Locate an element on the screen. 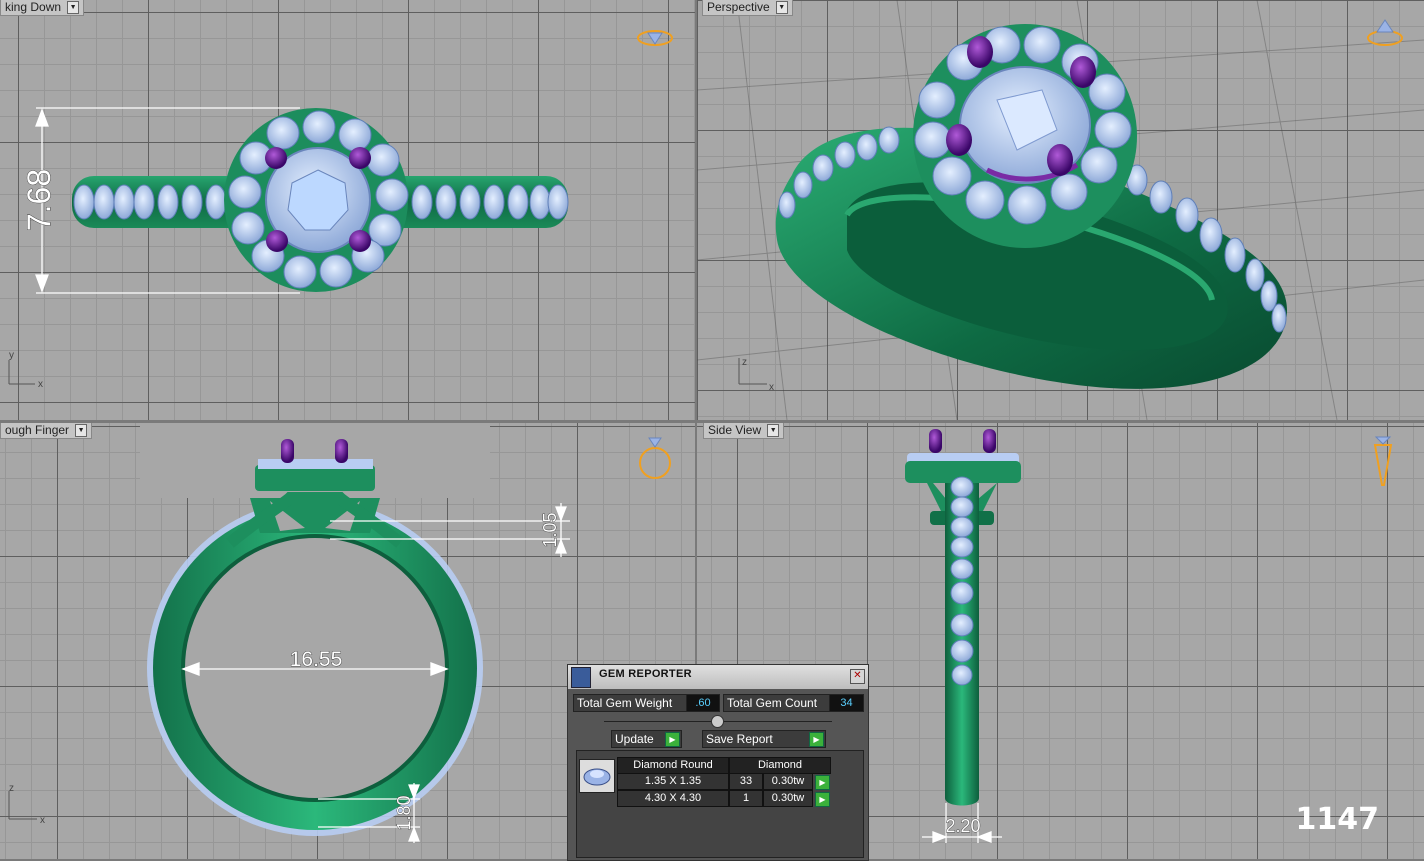 The width and height of the screenshot is (1424, 861). viewport-title-label: king Down is located at coordinates (33, 7).